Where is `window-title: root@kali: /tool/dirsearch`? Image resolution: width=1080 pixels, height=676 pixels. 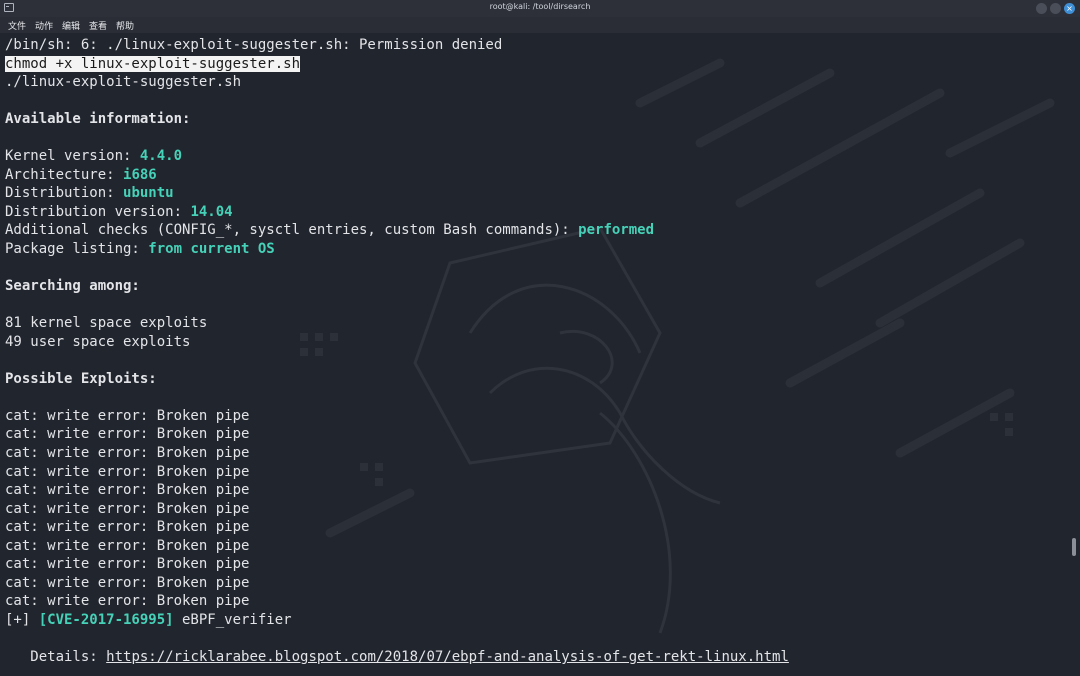 window-title: root@kali: /tool/dirsearch is located at coordinates (540, 6).